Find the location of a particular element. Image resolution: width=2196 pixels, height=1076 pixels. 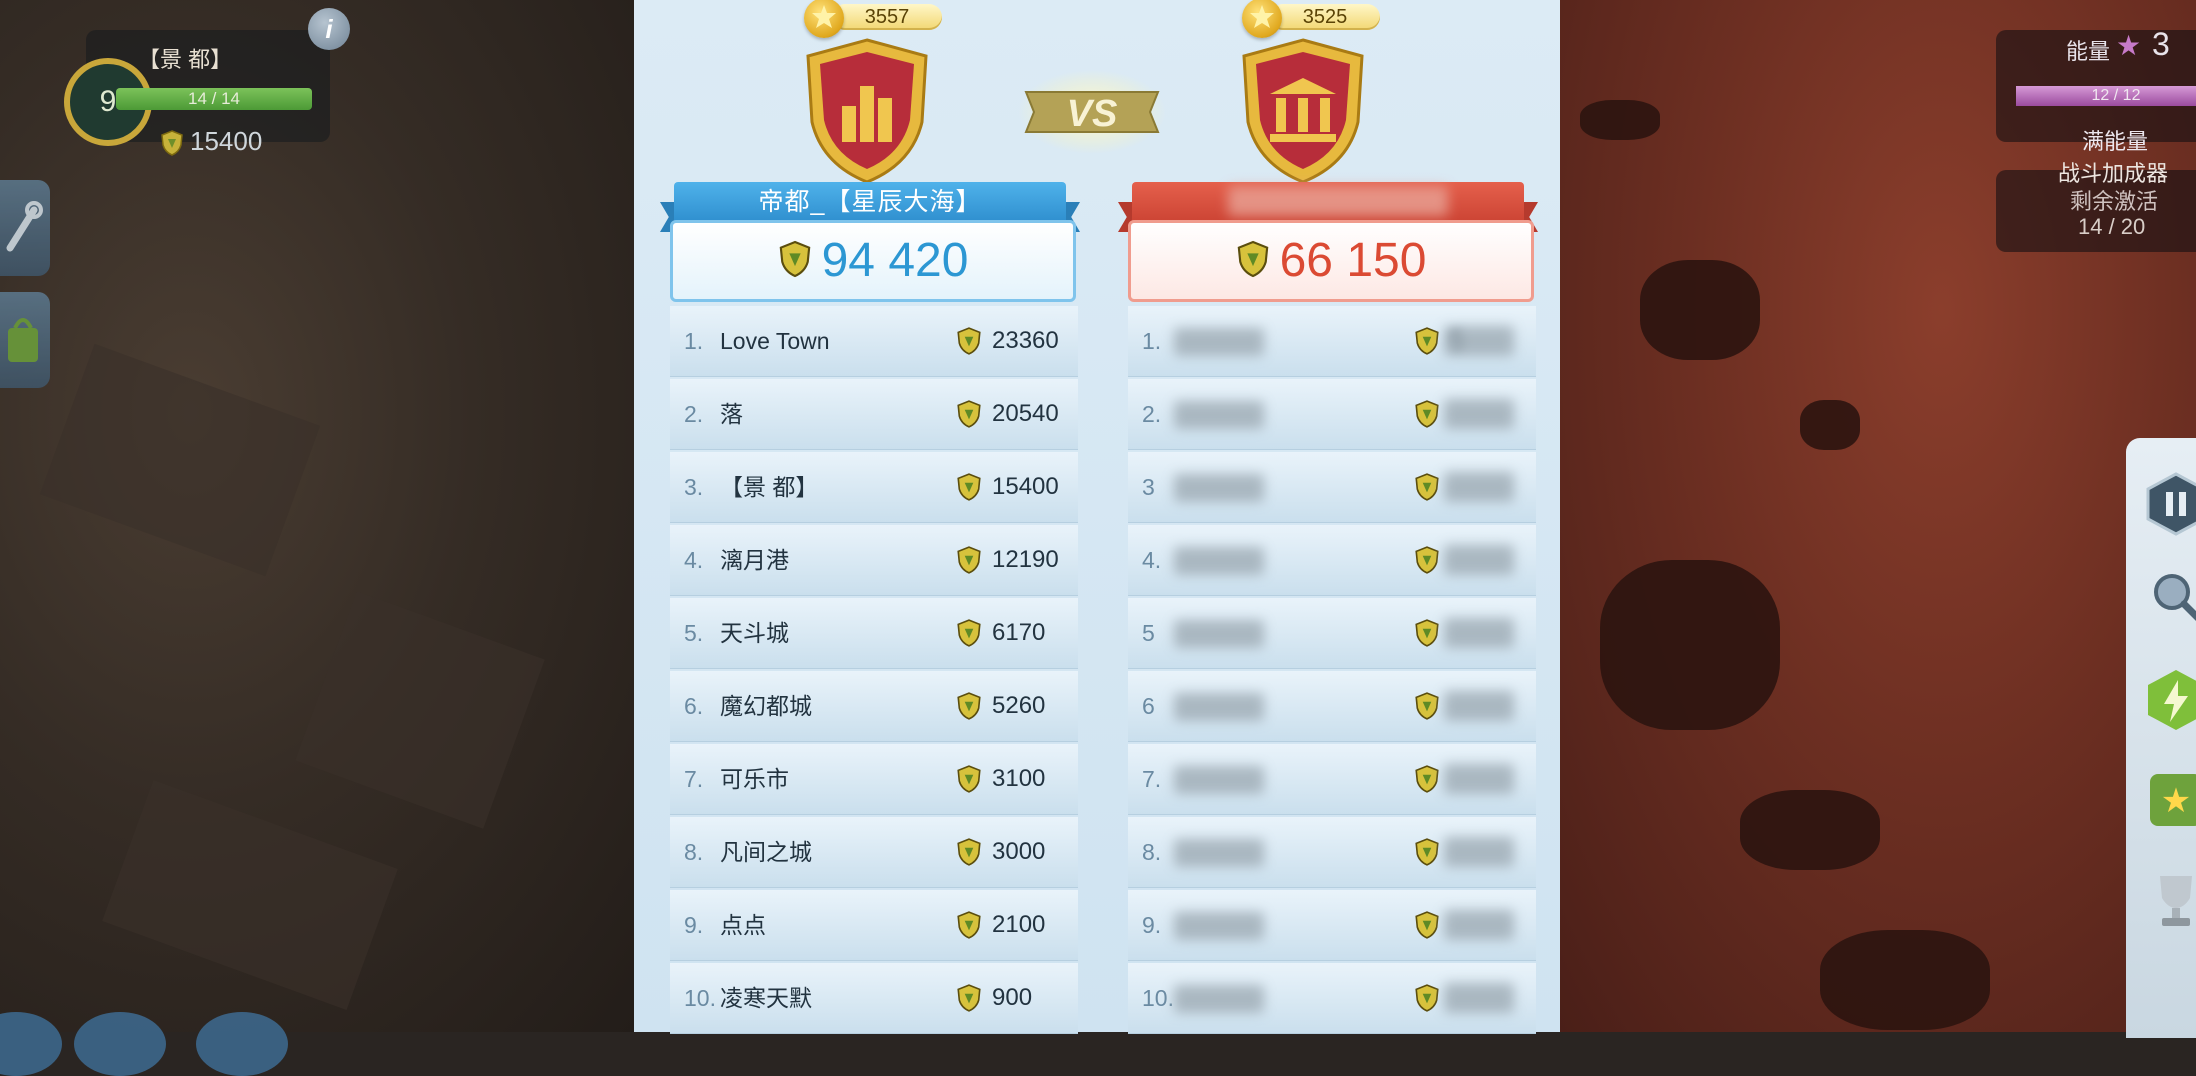

team-right-total-value: 66 150 is located at coordinates (1353, 260).